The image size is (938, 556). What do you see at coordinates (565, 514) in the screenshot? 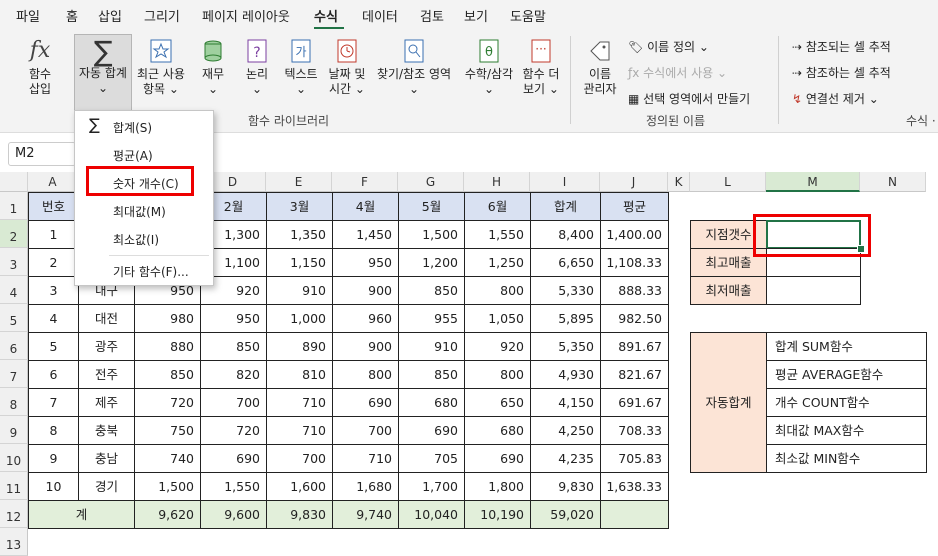
I see `total-cell: 59,020` at bounding box center [565, 514].